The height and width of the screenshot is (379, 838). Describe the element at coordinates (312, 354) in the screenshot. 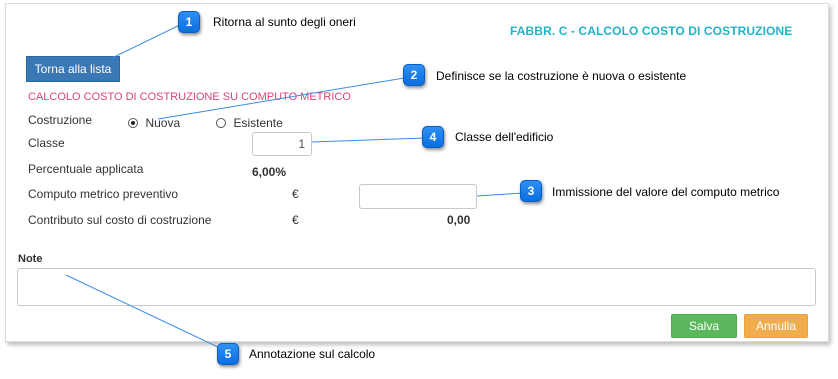

I see `callout-5-text: Annotazione sul calcolo` at that location.